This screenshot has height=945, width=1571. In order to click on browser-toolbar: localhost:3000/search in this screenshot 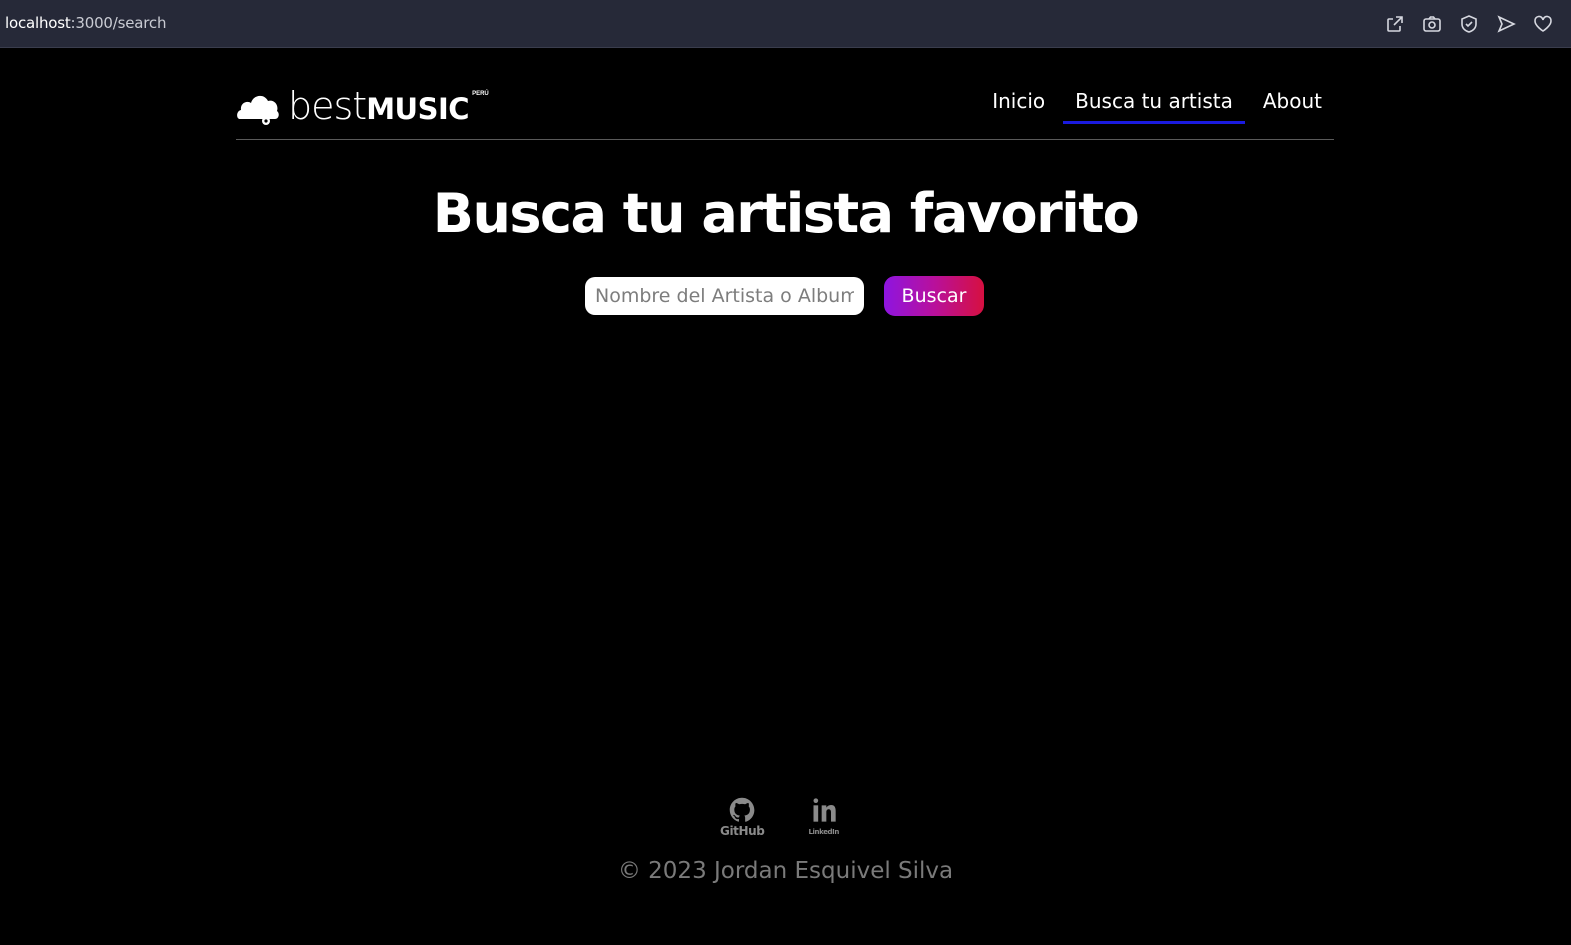, I will do `click(785, 24)`.